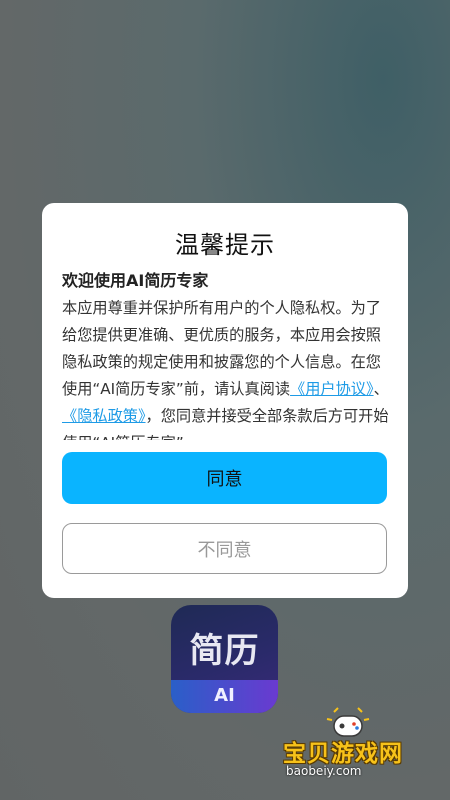 The height and width of the screenshot is (800, 450). What do you see at coordinates (104, 416) in the screenshot?
I see `privacy-policy-link: 《隐私政策》` at bounding box center [104, 416].